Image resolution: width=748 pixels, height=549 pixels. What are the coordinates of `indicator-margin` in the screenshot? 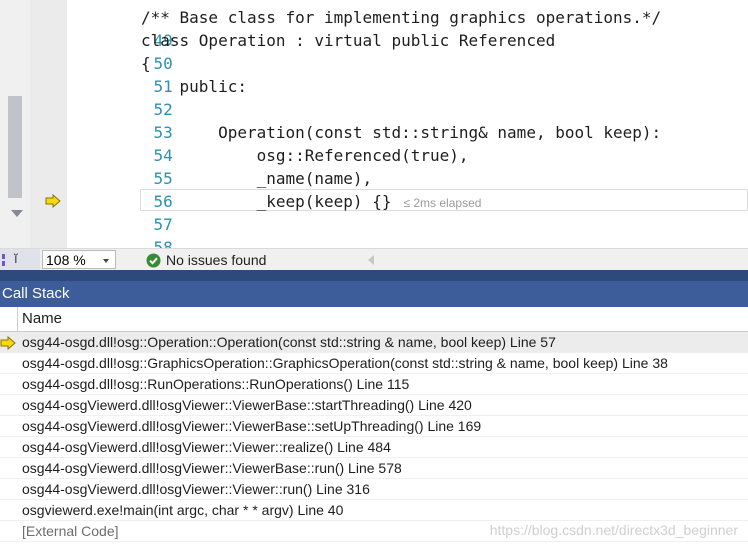 It's located at (48, 124).